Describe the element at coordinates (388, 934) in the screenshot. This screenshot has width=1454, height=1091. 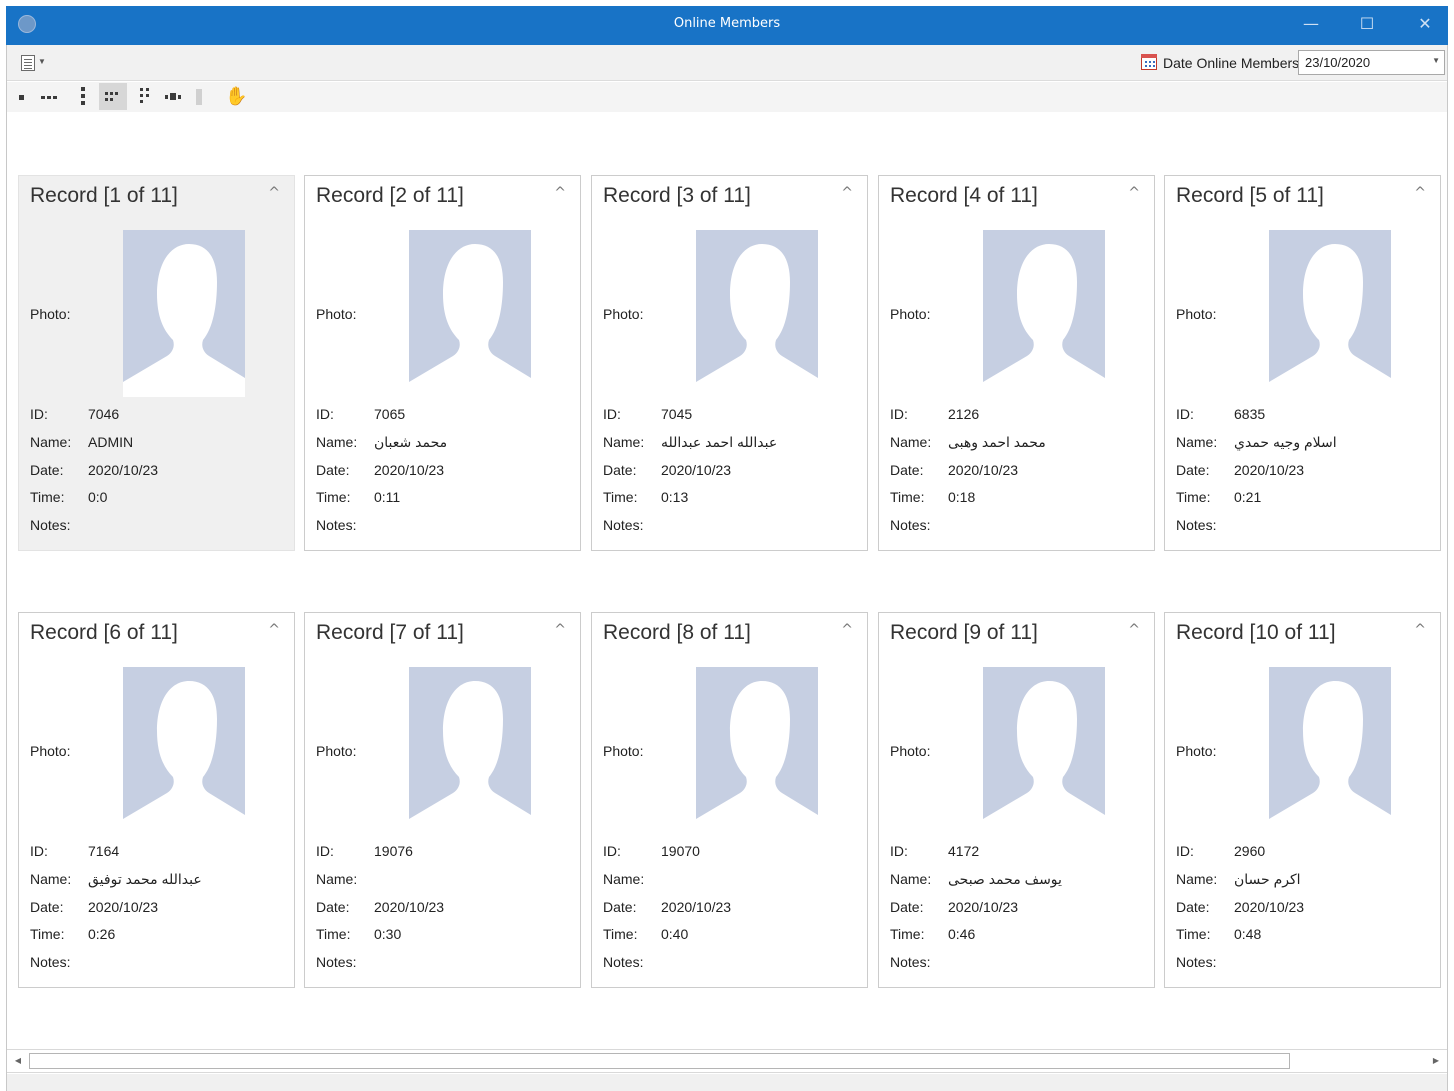
I see `time-value: 0:30` at that location.